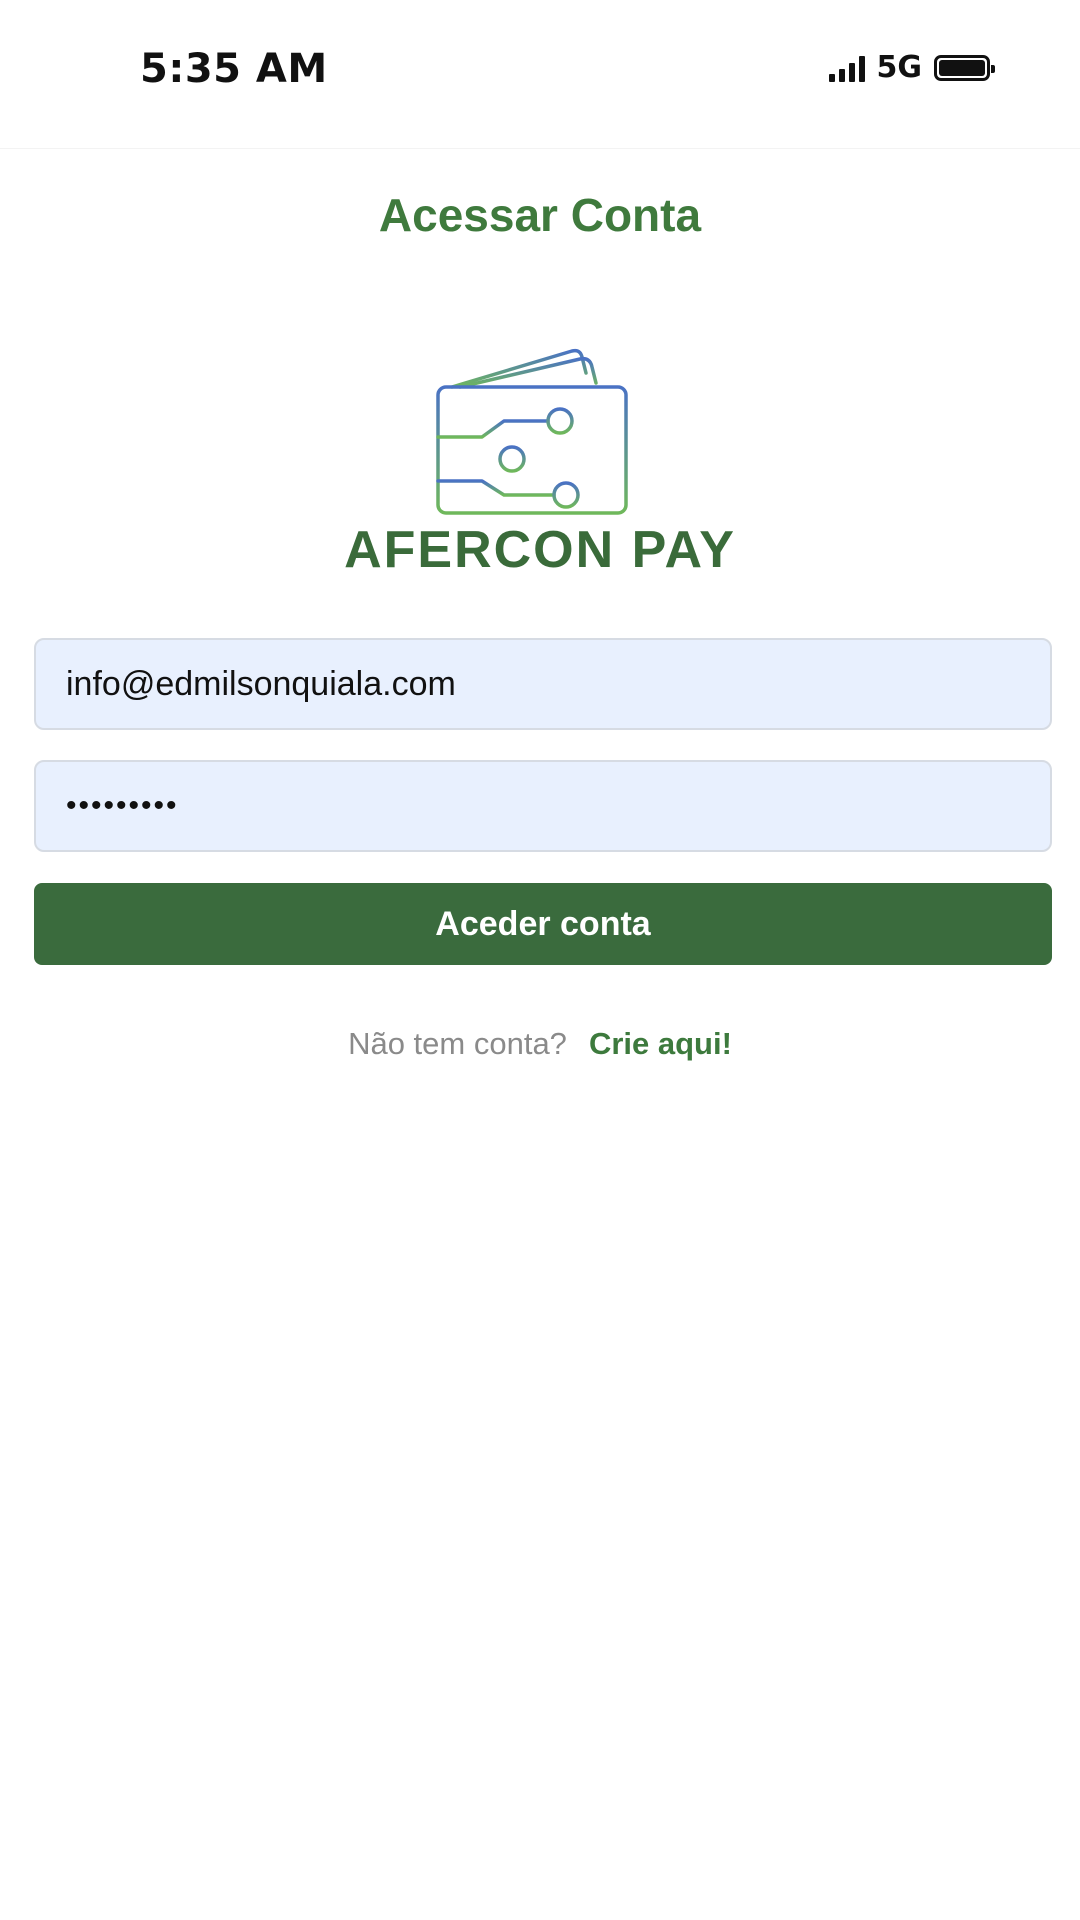 This screenshot has height=1920, width=1080. I want to click on status-indicators: 5G, so click(911, 67).